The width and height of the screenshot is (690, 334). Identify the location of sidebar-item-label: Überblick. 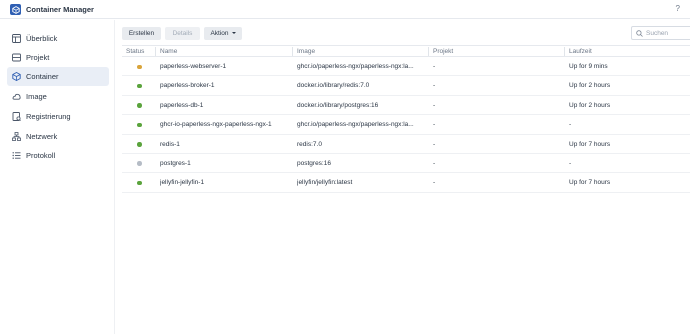
(42, 38).